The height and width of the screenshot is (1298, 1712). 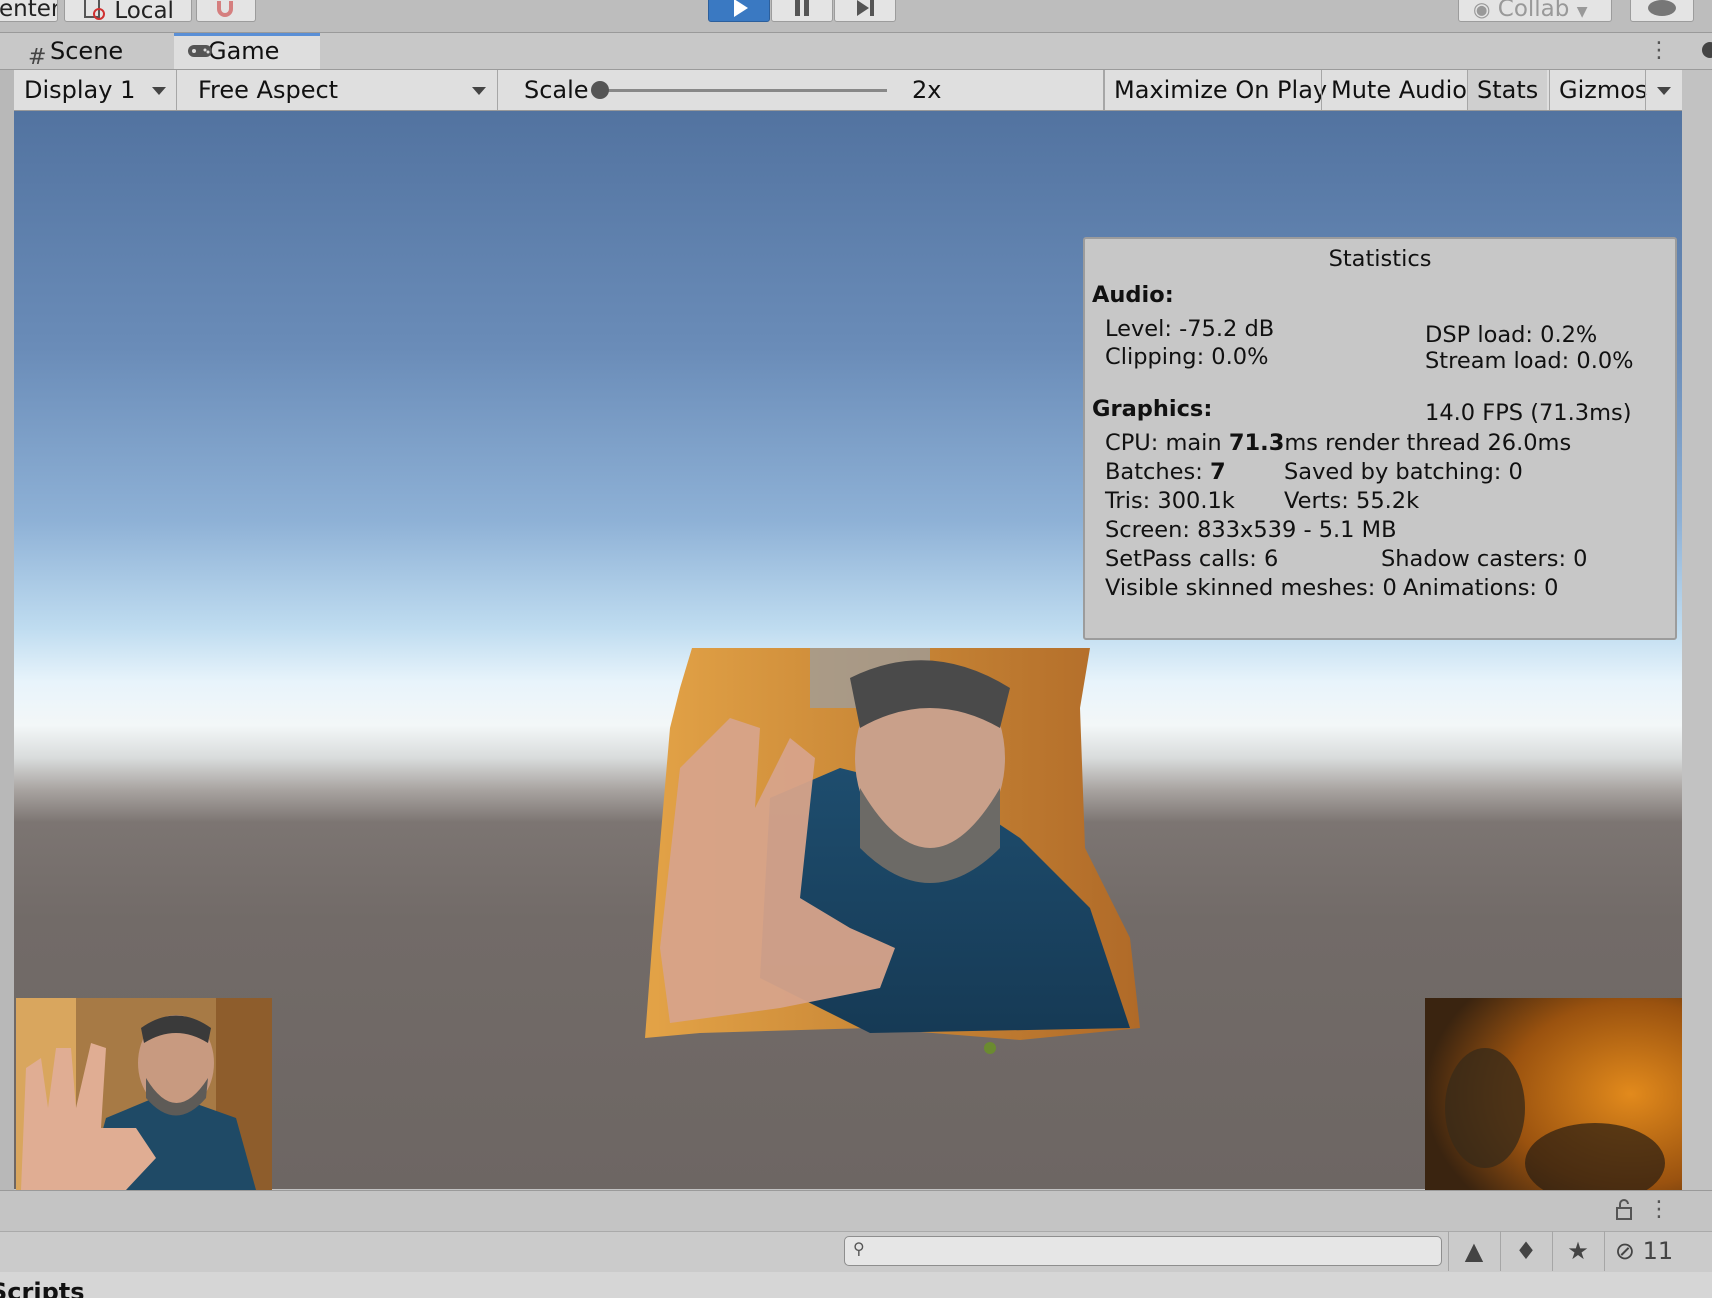 What do you see at coordinates (1251, 530) in the screenshot?
I see `graphics-screen: Screen: 833x539 - 5.1 MB` at bounding box center [1251, 530].